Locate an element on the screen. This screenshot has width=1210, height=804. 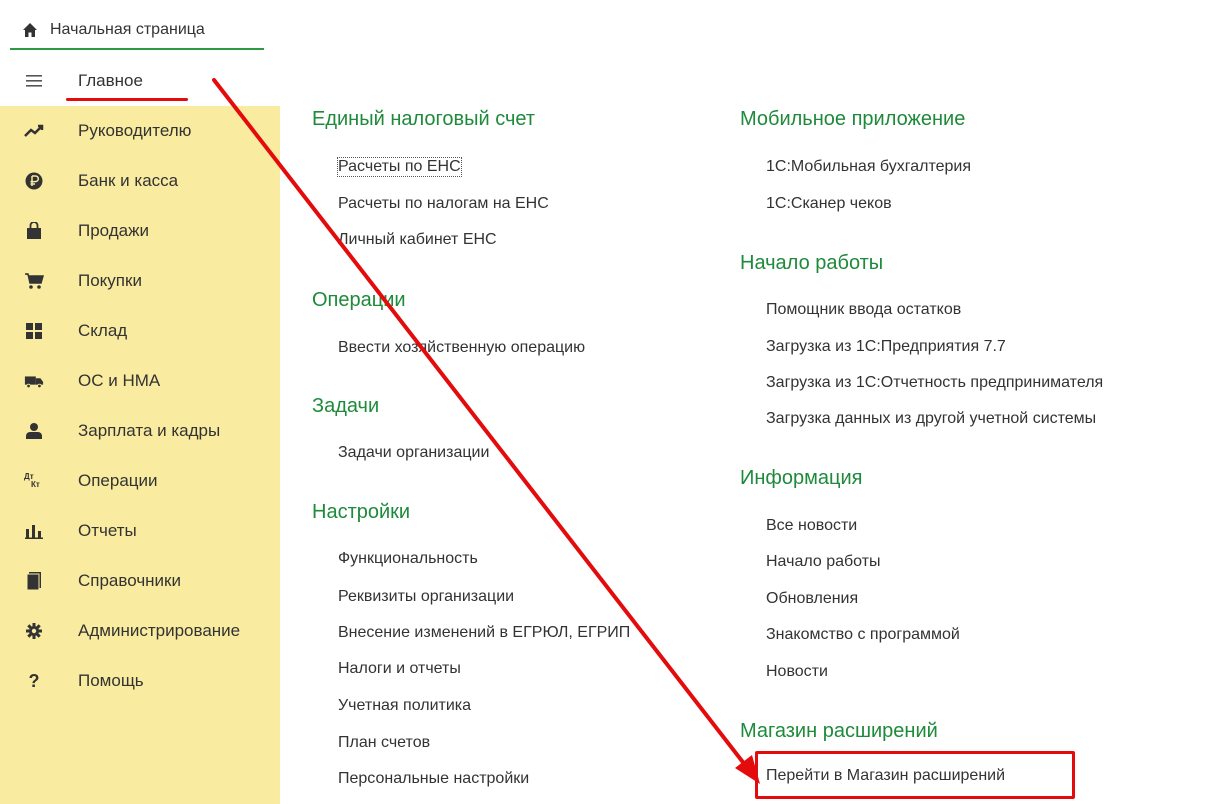
sidebar-item-directories: Справочники is located at coordinates (140, 581).